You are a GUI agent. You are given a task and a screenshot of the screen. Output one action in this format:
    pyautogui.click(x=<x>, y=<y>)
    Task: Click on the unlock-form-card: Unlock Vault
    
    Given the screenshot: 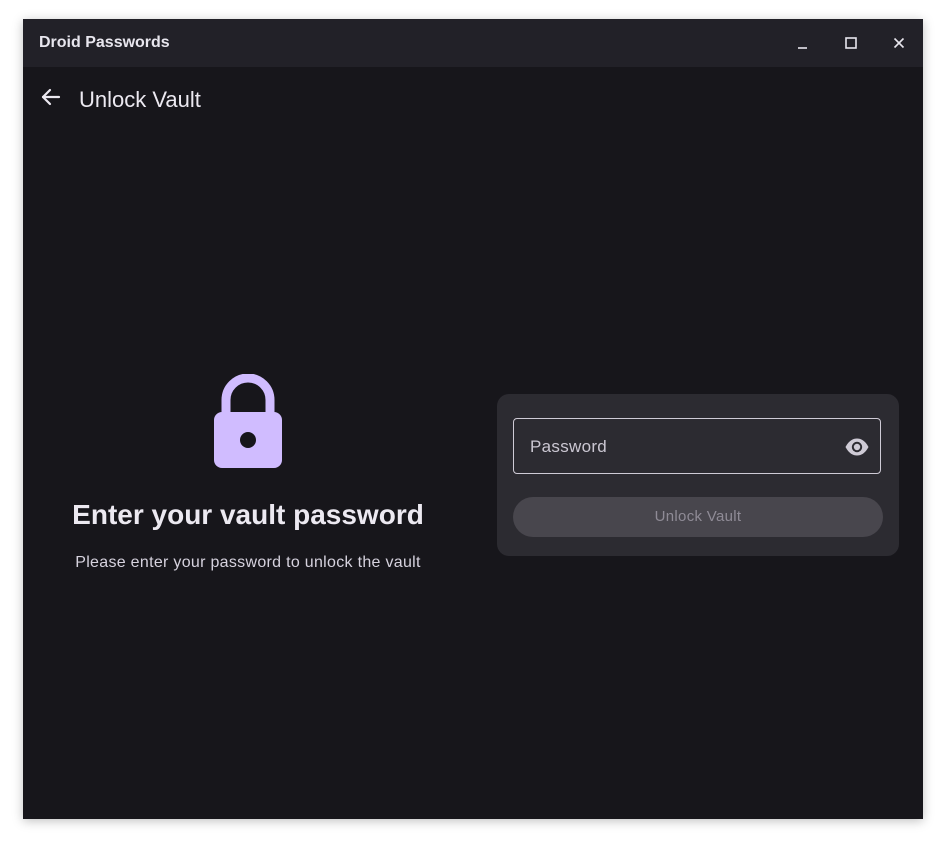 What is the action you would take?
    pyautogui.click(x=698, y=475)
    